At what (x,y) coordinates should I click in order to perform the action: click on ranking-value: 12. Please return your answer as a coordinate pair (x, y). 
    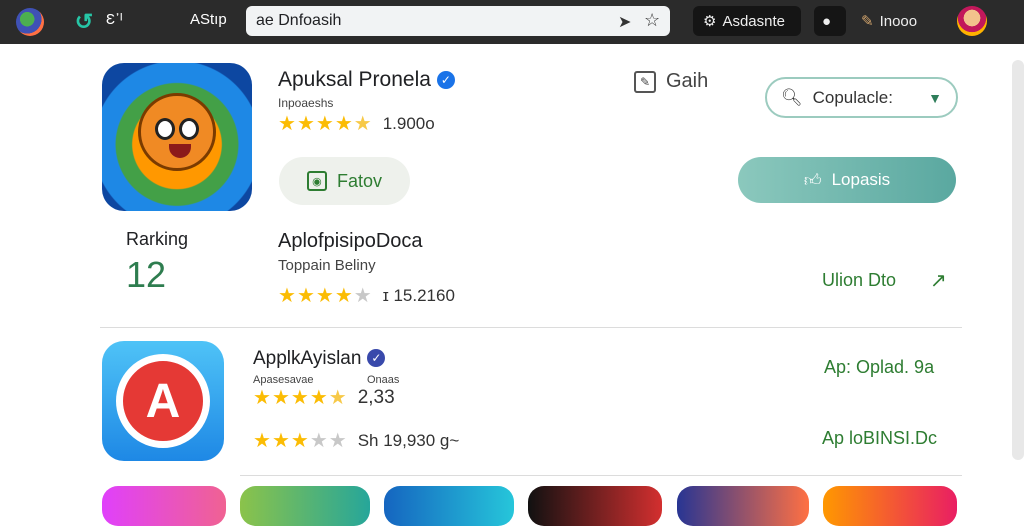
    Looking at the image, I should click on (146, 274).